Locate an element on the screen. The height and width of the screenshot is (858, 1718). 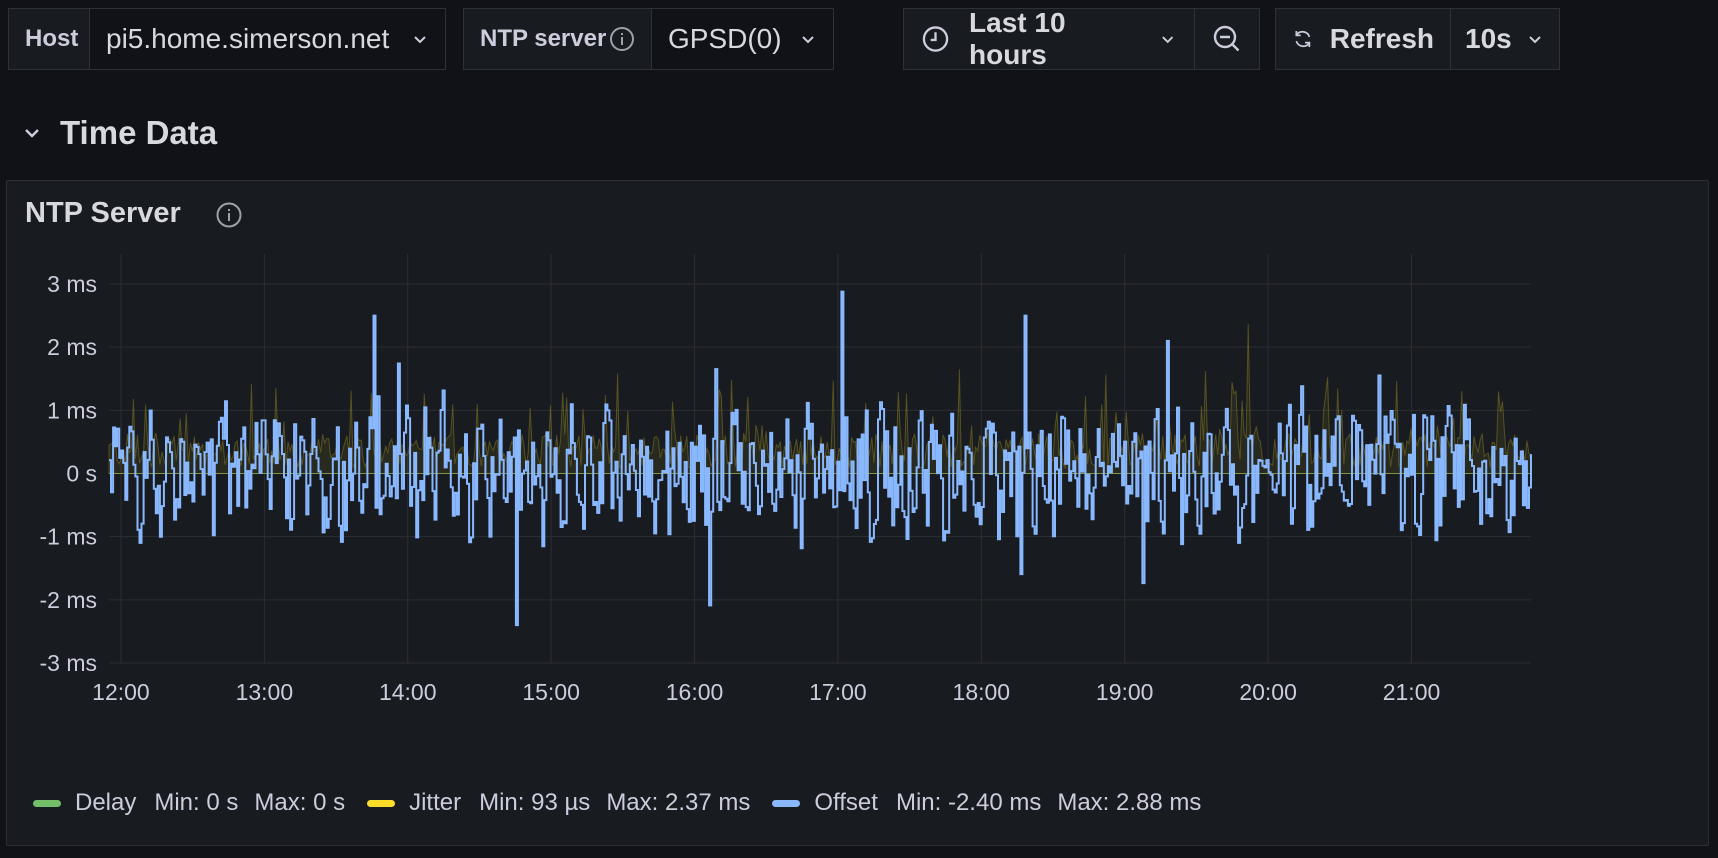
x-tick-label: 19:00 is located at coordinates (1125, 692).